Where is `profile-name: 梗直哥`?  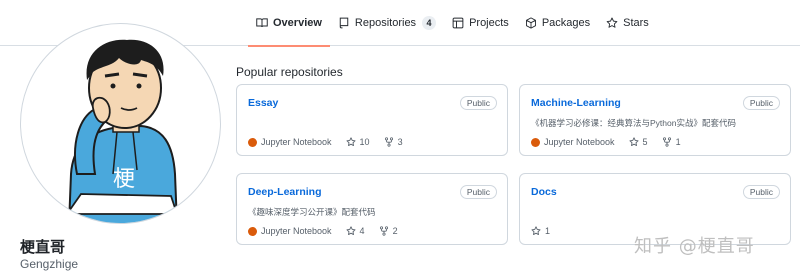
profile-name: 梗直哥 is located at coordinates (43, 247).